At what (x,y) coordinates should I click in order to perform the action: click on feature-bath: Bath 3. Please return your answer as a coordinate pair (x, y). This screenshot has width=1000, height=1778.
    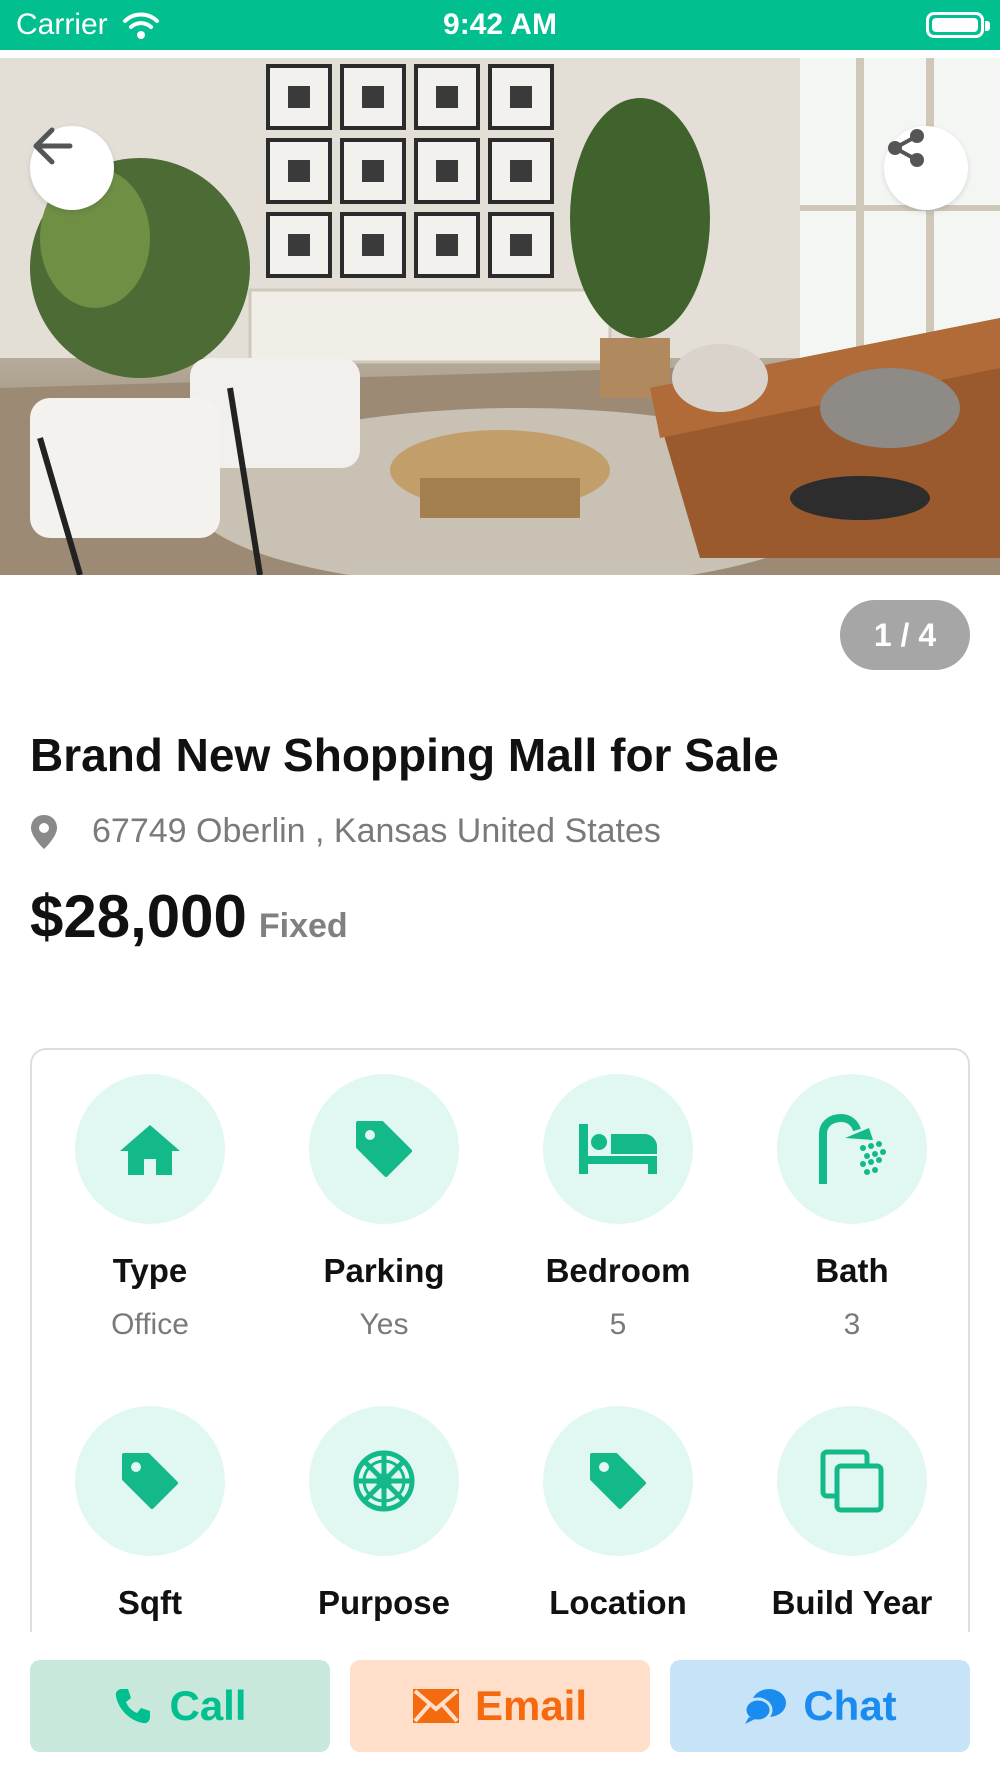
    Looking at the image, I should click on (852, 1208).